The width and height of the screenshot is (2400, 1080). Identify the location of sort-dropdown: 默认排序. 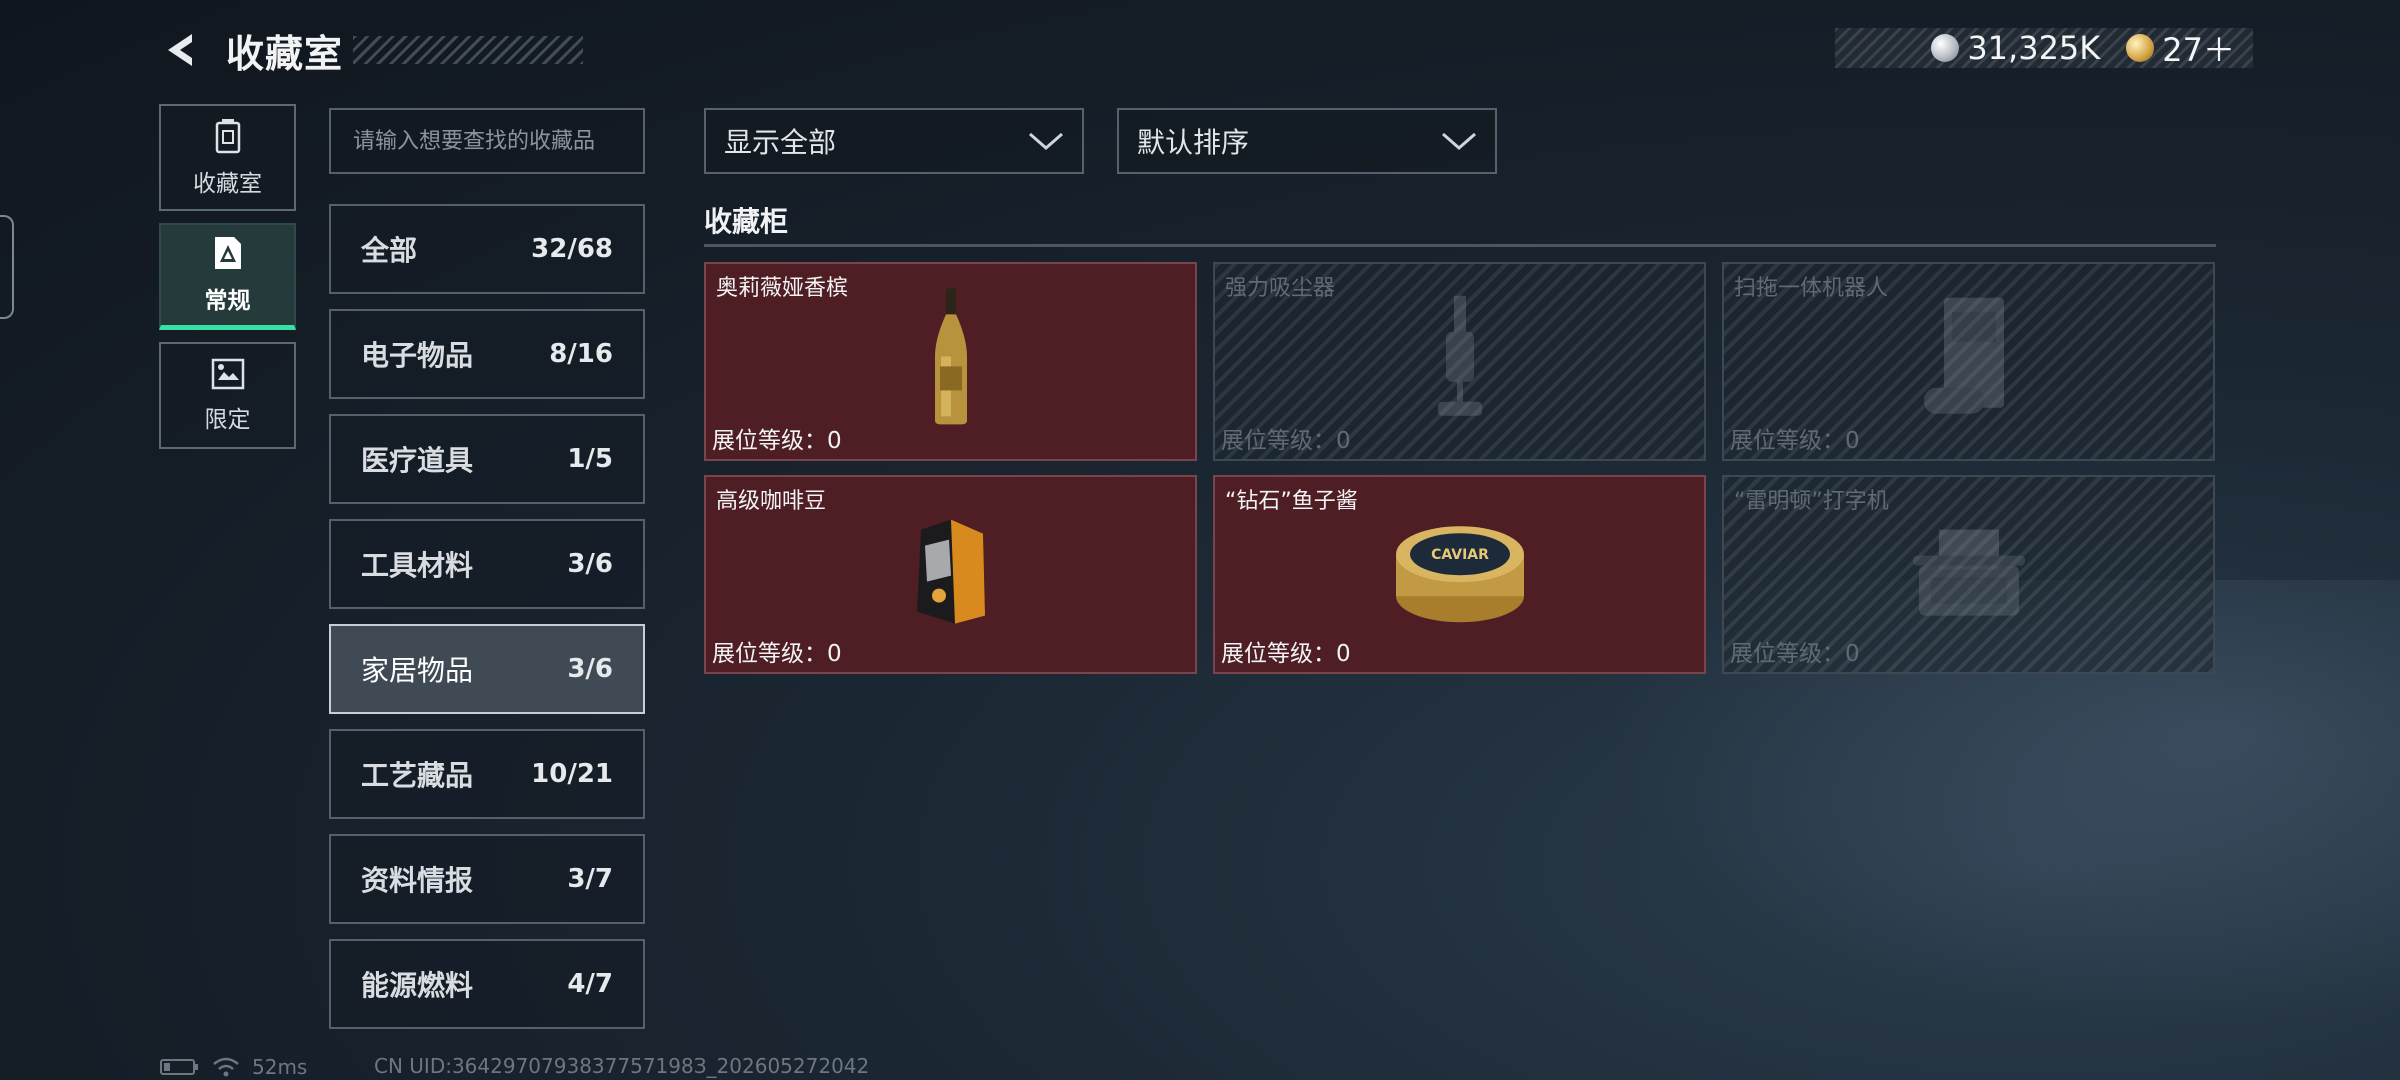
(1307, 141).